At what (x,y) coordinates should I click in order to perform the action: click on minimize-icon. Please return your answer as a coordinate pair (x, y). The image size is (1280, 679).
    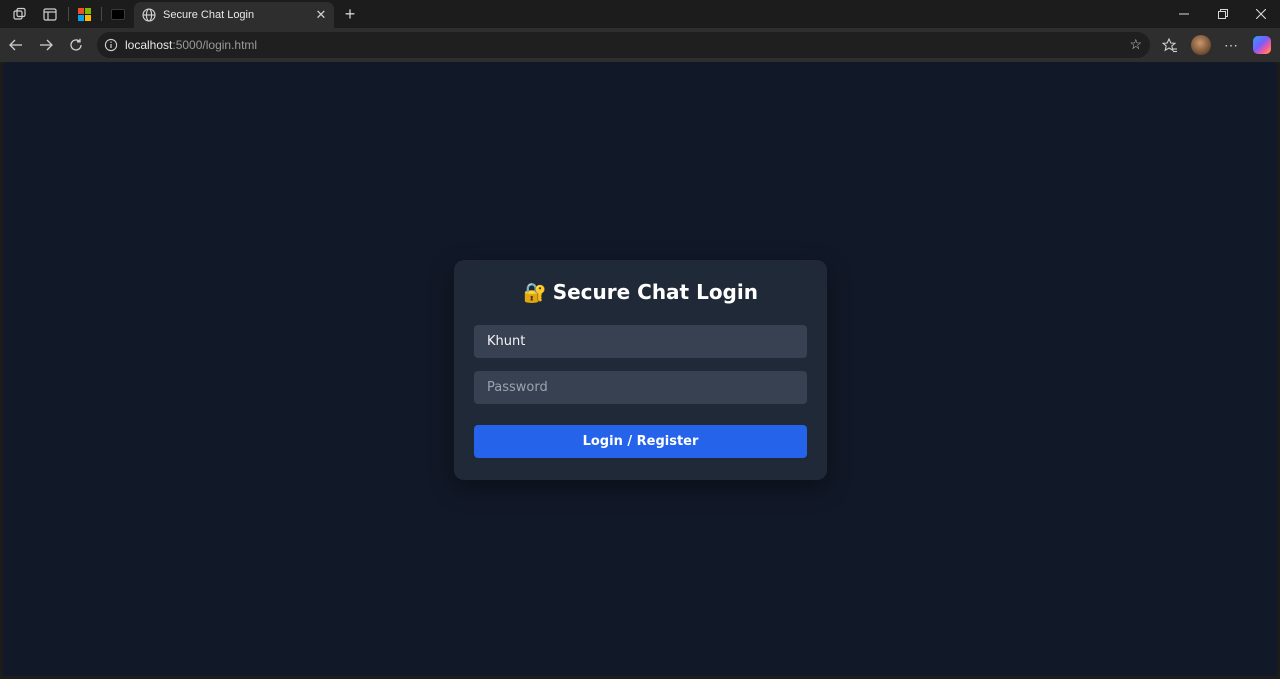
    Looking at the image, I should click on (1184, 14).